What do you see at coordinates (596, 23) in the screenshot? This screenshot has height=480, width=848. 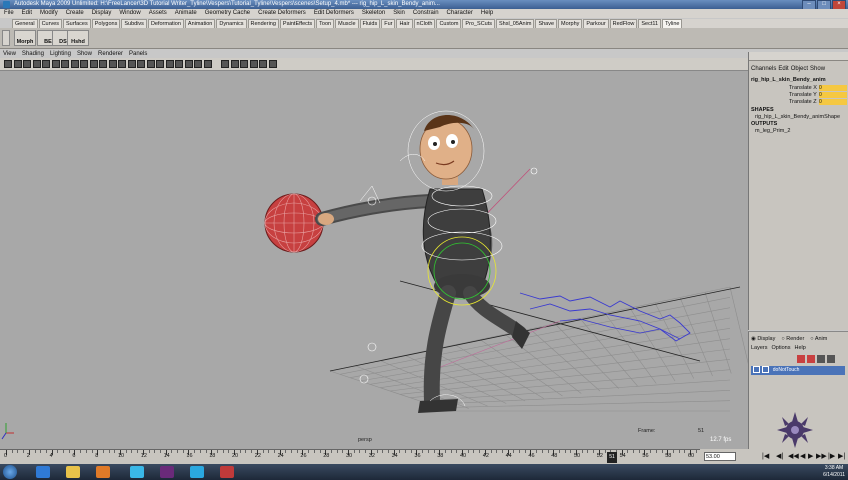 I see `shelf-tab-parkour: Parkour` at bounding box center [596, 23].